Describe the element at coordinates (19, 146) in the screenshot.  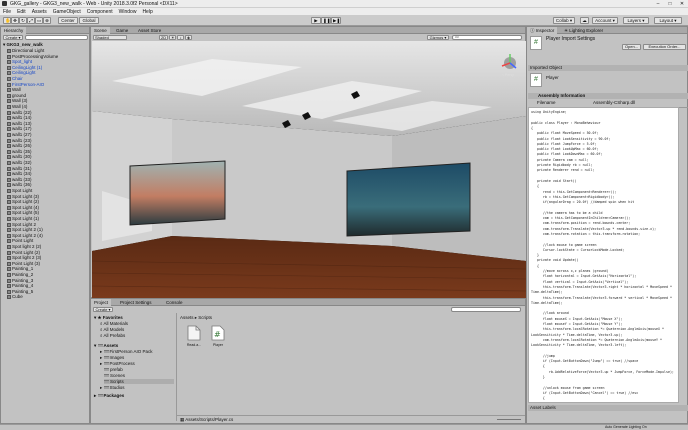
I see `hierarchy-item: wall1 (26)` at that location.